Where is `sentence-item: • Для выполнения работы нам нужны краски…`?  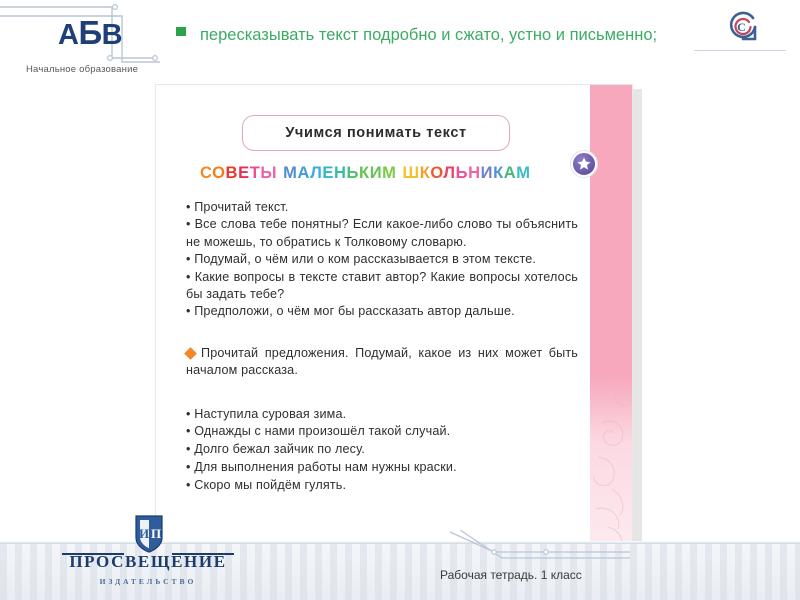 sentence-item: • Для выполнения работы нам нужны краски… is located at coordinates (321, 467).